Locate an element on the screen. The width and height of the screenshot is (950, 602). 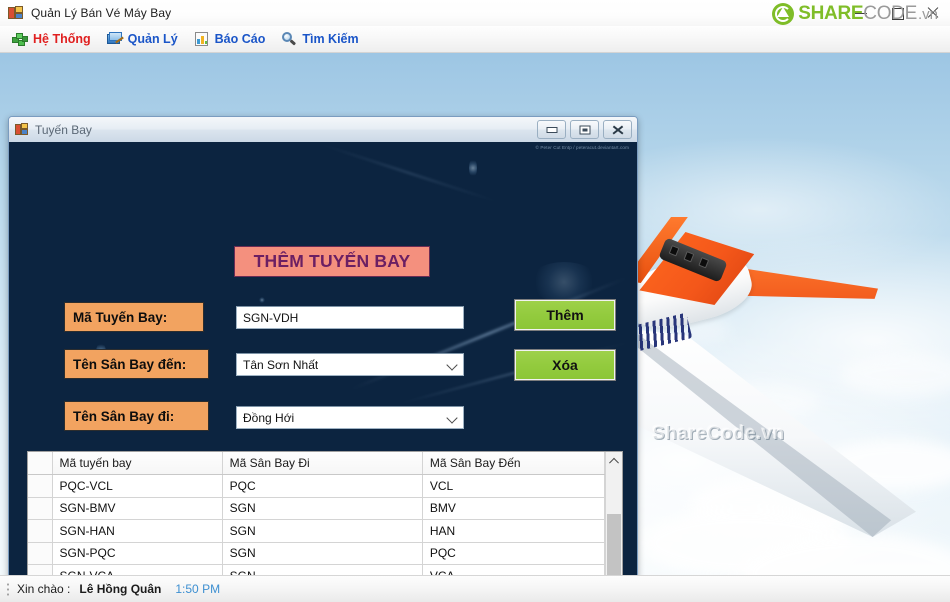
table-row: PQC-VCL PQC VCL is located at coordinates (316, 486).